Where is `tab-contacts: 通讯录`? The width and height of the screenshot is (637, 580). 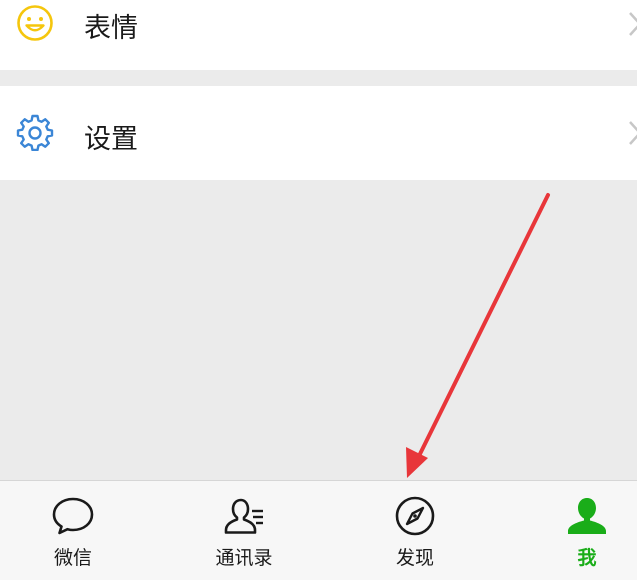
tab-contacts: 通讯录 is located at coordinates (244, 530).